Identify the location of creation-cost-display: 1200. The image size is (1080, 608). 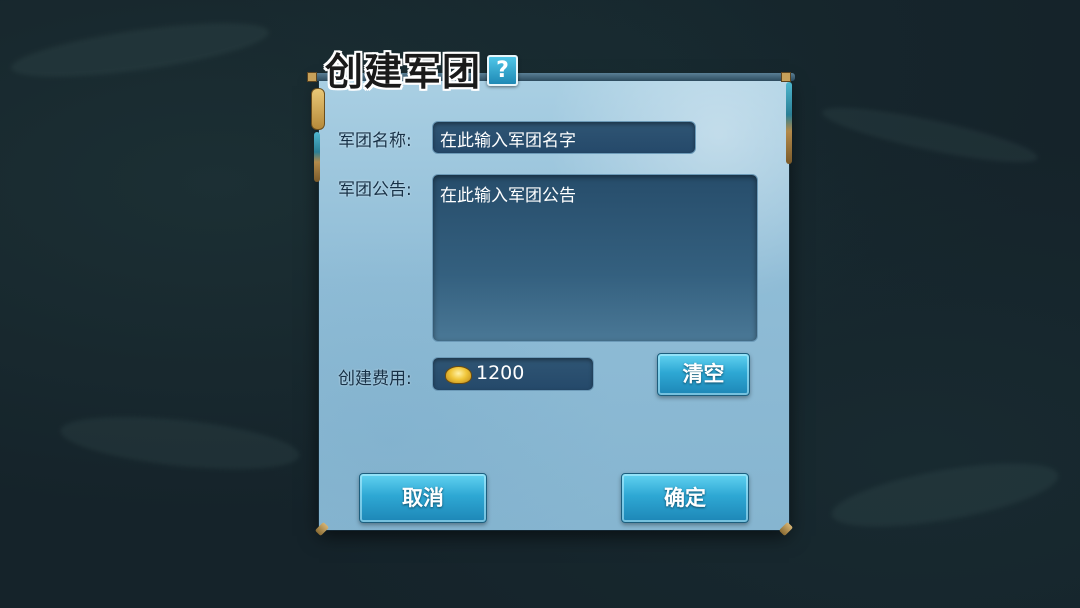
(513, 374).